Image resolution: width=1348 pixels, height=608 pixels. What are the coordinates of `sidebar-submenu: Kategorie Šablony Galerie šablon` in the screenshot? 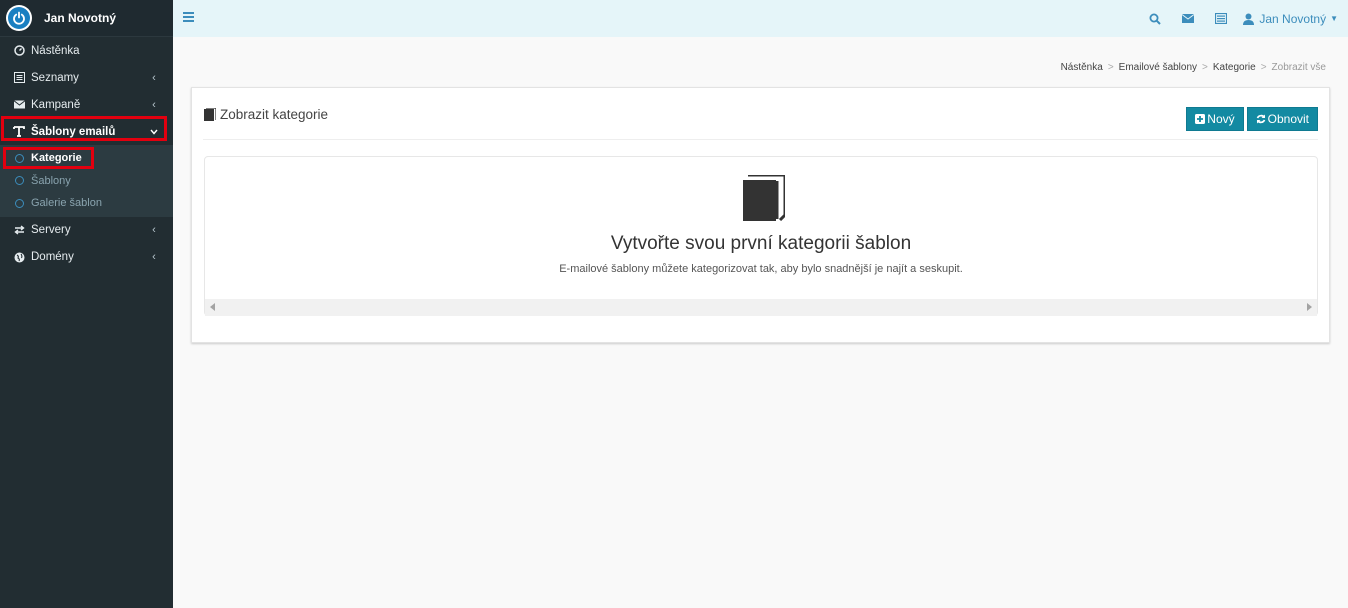 It's located at (86, 181).